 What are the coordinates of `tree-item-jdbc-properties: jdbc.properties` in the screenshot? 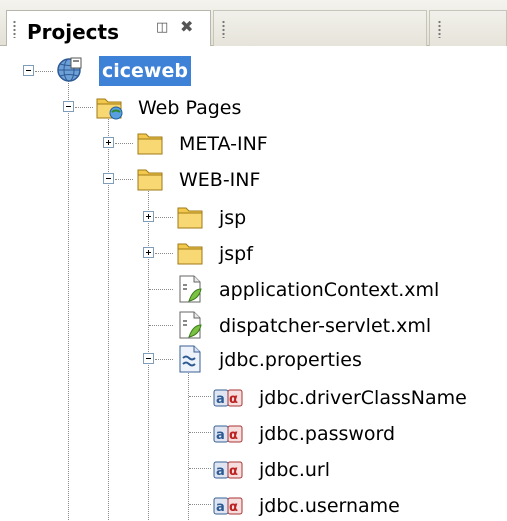 It's located at (290, 360).